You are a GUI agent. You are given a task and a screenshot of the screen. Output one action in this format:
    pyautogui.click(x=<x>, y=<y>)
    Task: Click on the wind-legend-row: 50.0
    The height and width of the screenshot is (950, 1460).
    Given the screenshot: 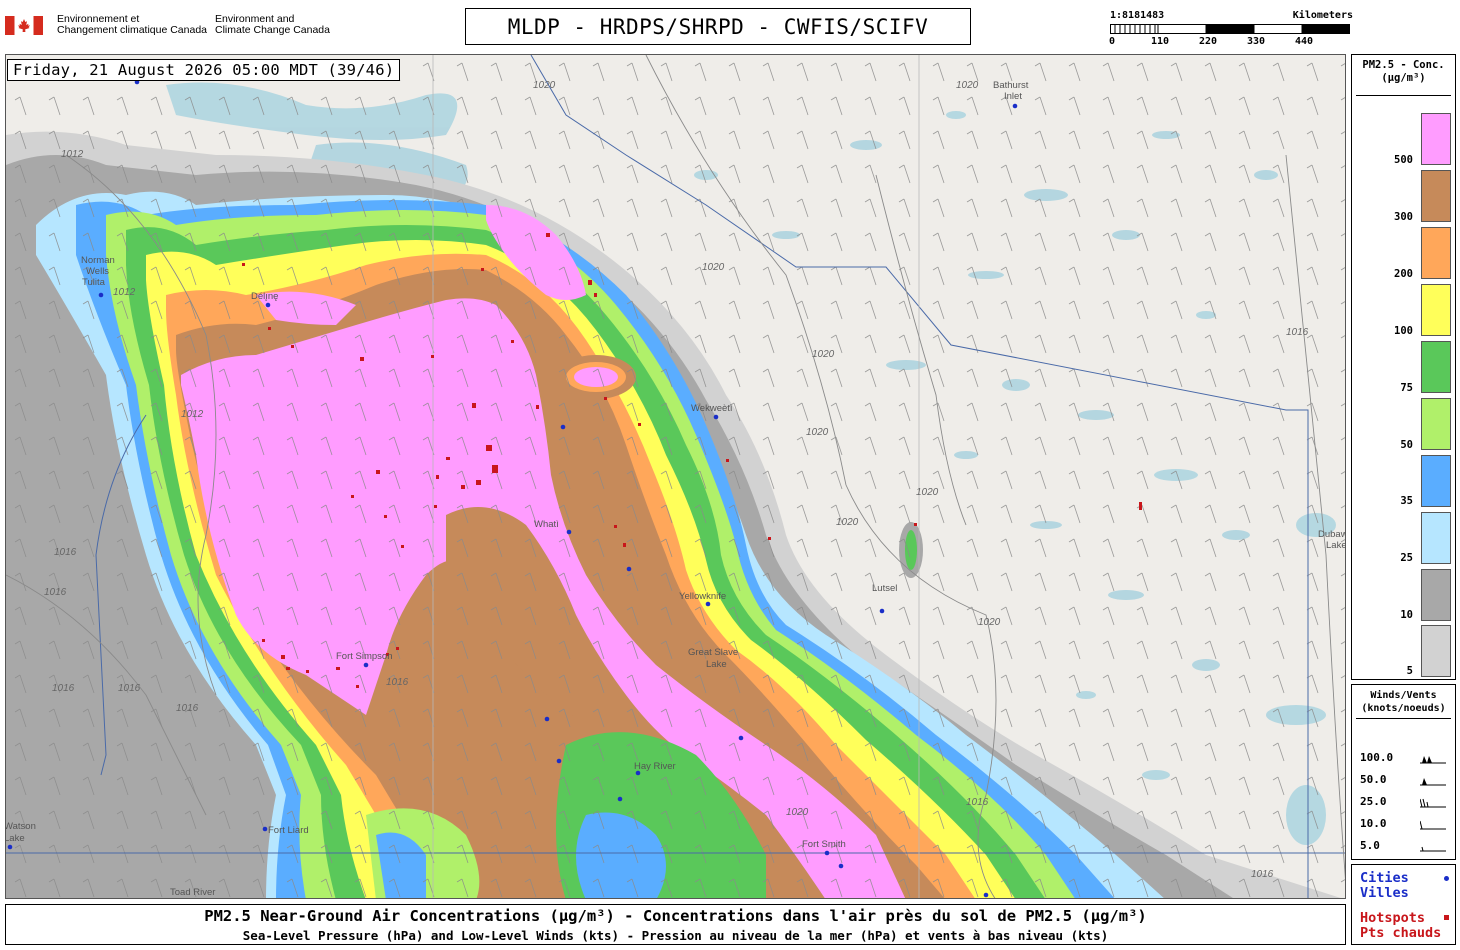 What is the action you would take?
    pyautogui.click(x=1405, y=781)
    